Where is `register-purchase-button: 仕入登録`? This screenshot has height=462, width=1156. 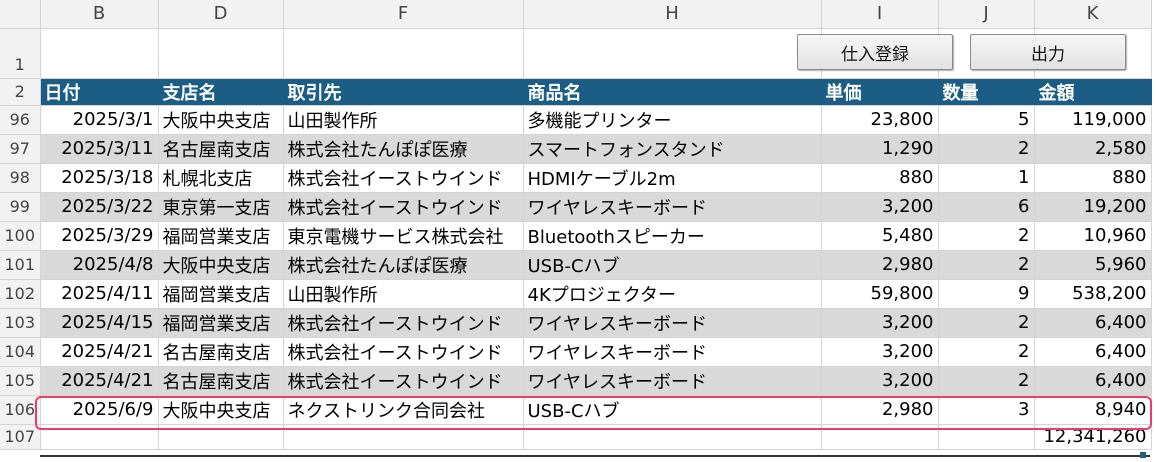 register-purchase-button: 仕入登録 is located at coordinates (875, 52).